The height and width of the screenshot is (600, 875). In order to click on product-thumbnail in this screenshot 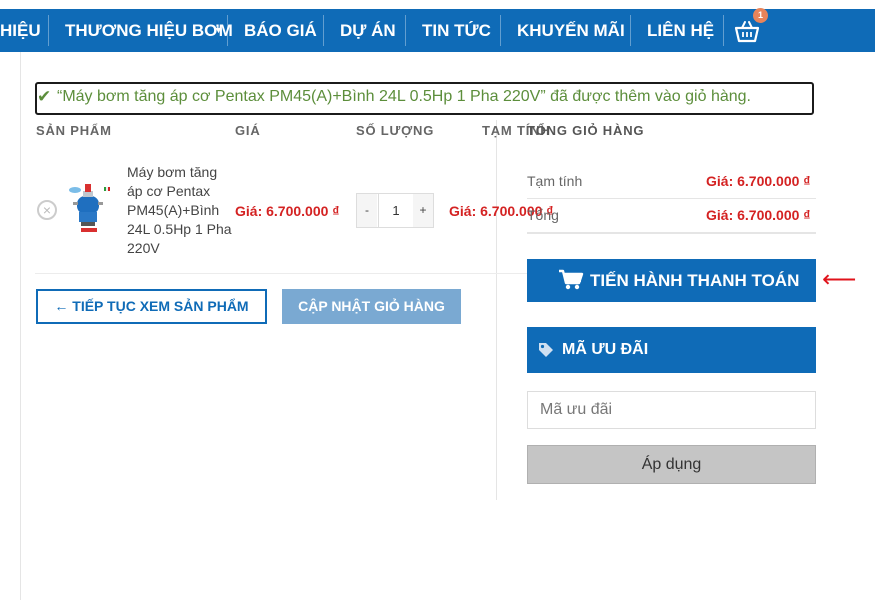, I will do `click(89, 209)`.